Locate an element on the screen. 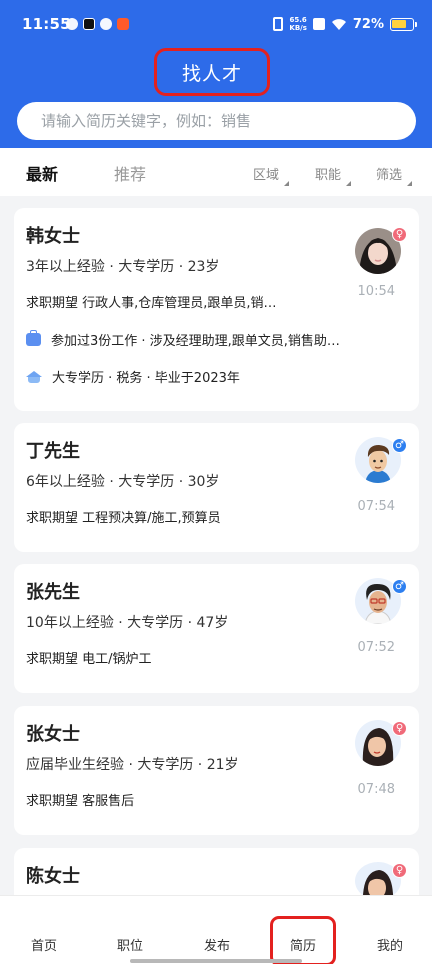 The height and width of the screenshot is (964, 432). filter-region: 区域 is located at coordinates (271, 175).